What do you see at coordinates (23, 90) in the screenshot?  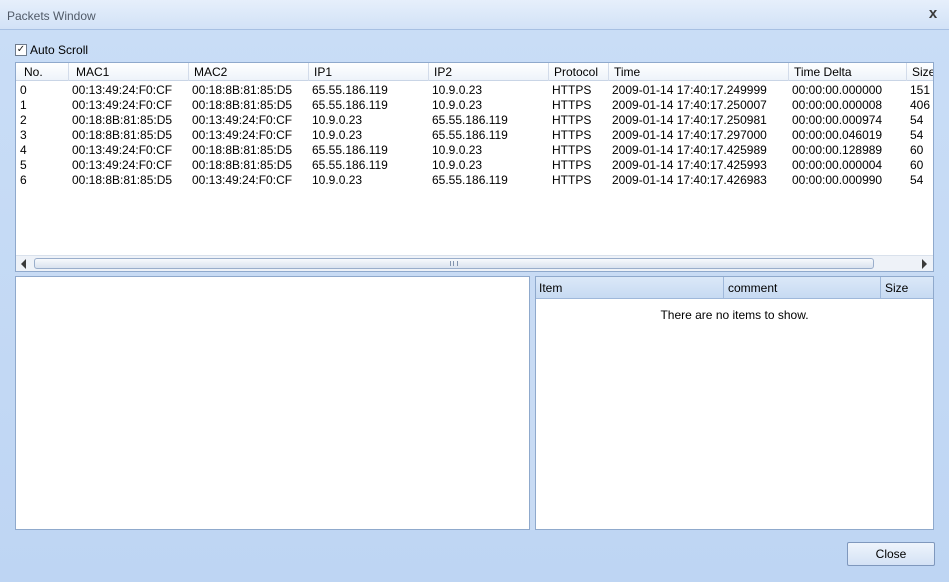 I see `cell-no: 0` at bounding box center [23, 90].